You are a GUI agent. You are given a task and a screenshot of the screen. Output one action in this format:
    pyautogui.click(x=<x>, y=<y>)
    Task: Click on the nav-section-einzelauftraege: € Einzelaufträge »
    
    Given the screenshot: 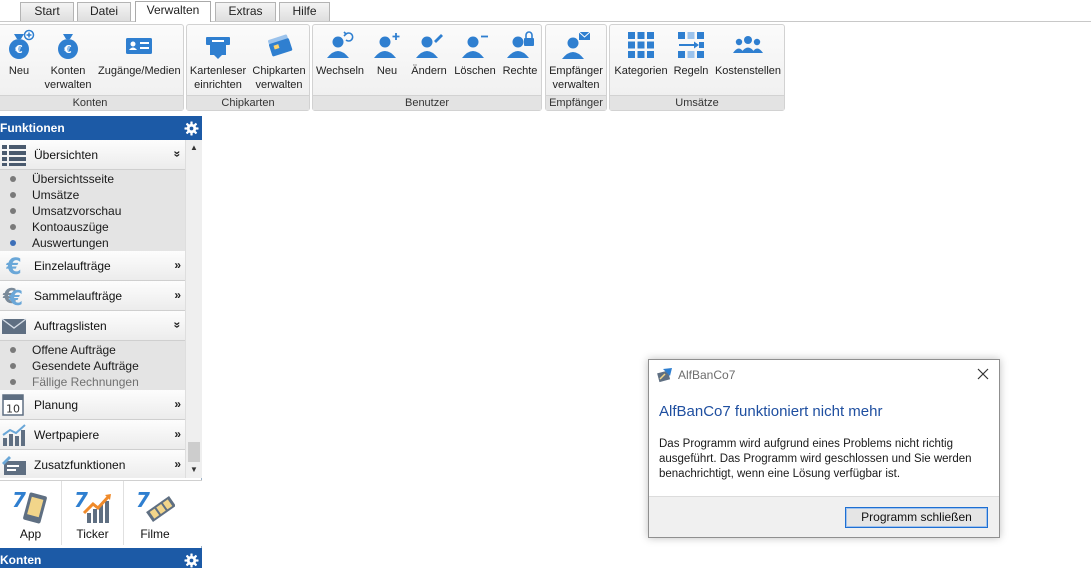 What is the action you would take?
    pyautogui.click(x=92, y=266)
    